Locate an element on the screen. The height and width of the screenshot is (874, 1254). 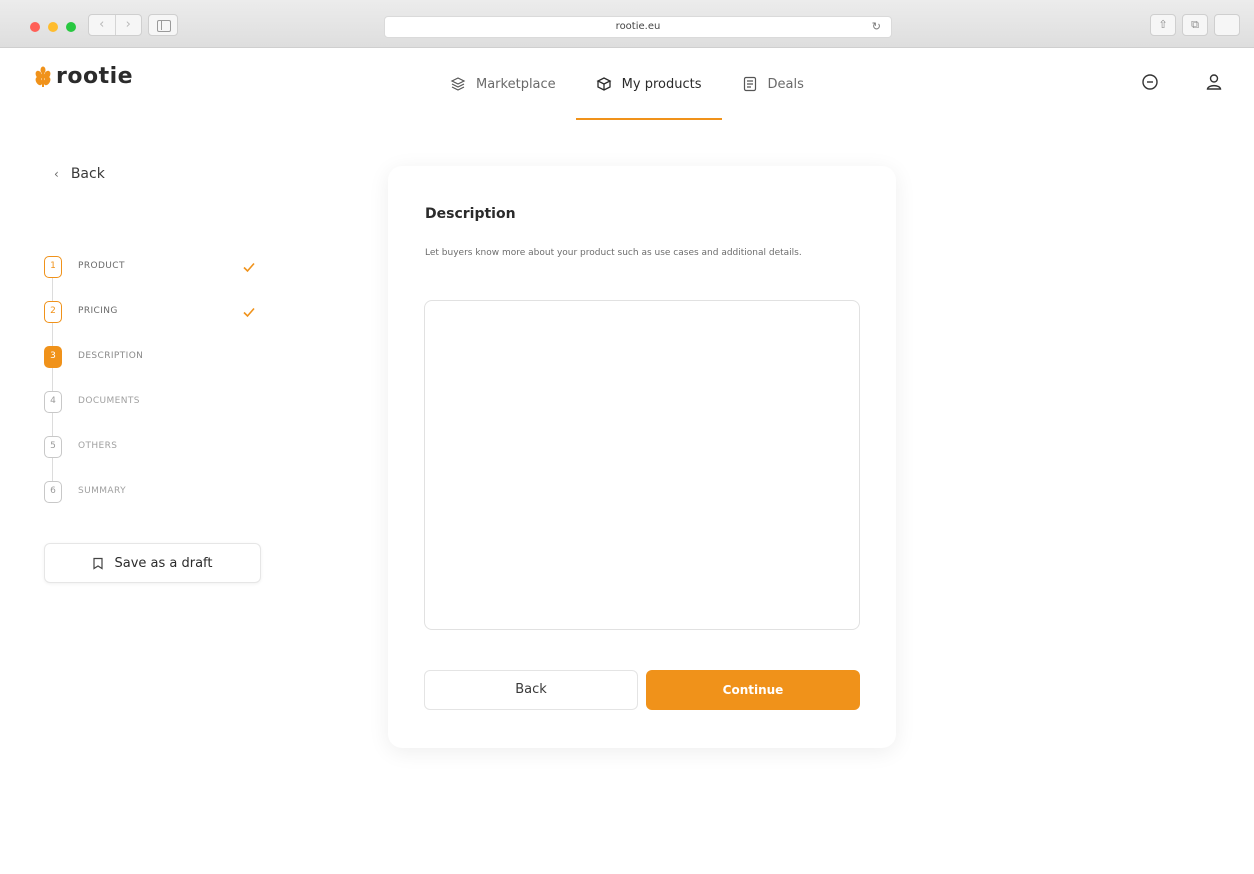
step-label: PRODUCT is located at coordinates (101, 266).